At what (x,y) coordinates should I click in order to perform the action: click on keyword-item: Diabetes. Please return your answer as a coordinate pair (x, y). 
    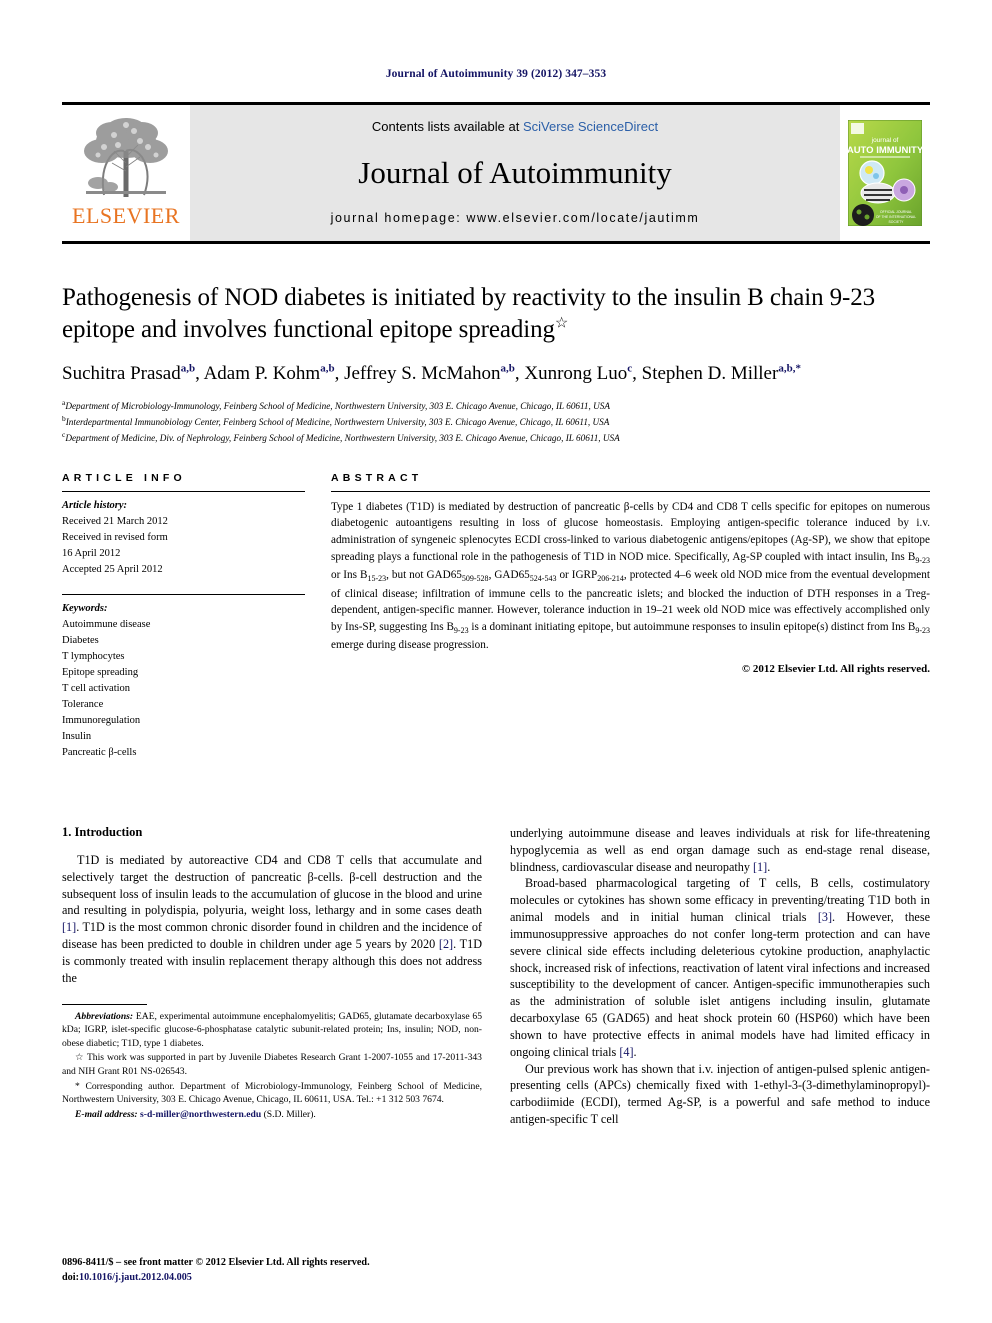
    Looking at the image, I should click on (183, 641).